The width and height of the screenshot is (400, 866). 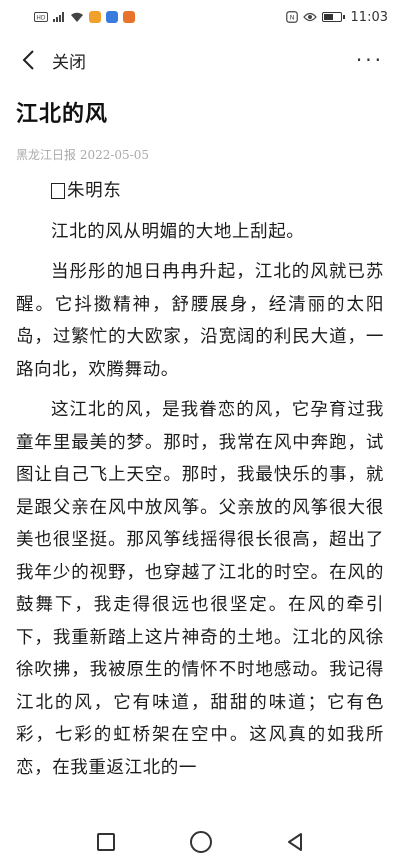 I want to click on home-button, so click(x=200, y=842).